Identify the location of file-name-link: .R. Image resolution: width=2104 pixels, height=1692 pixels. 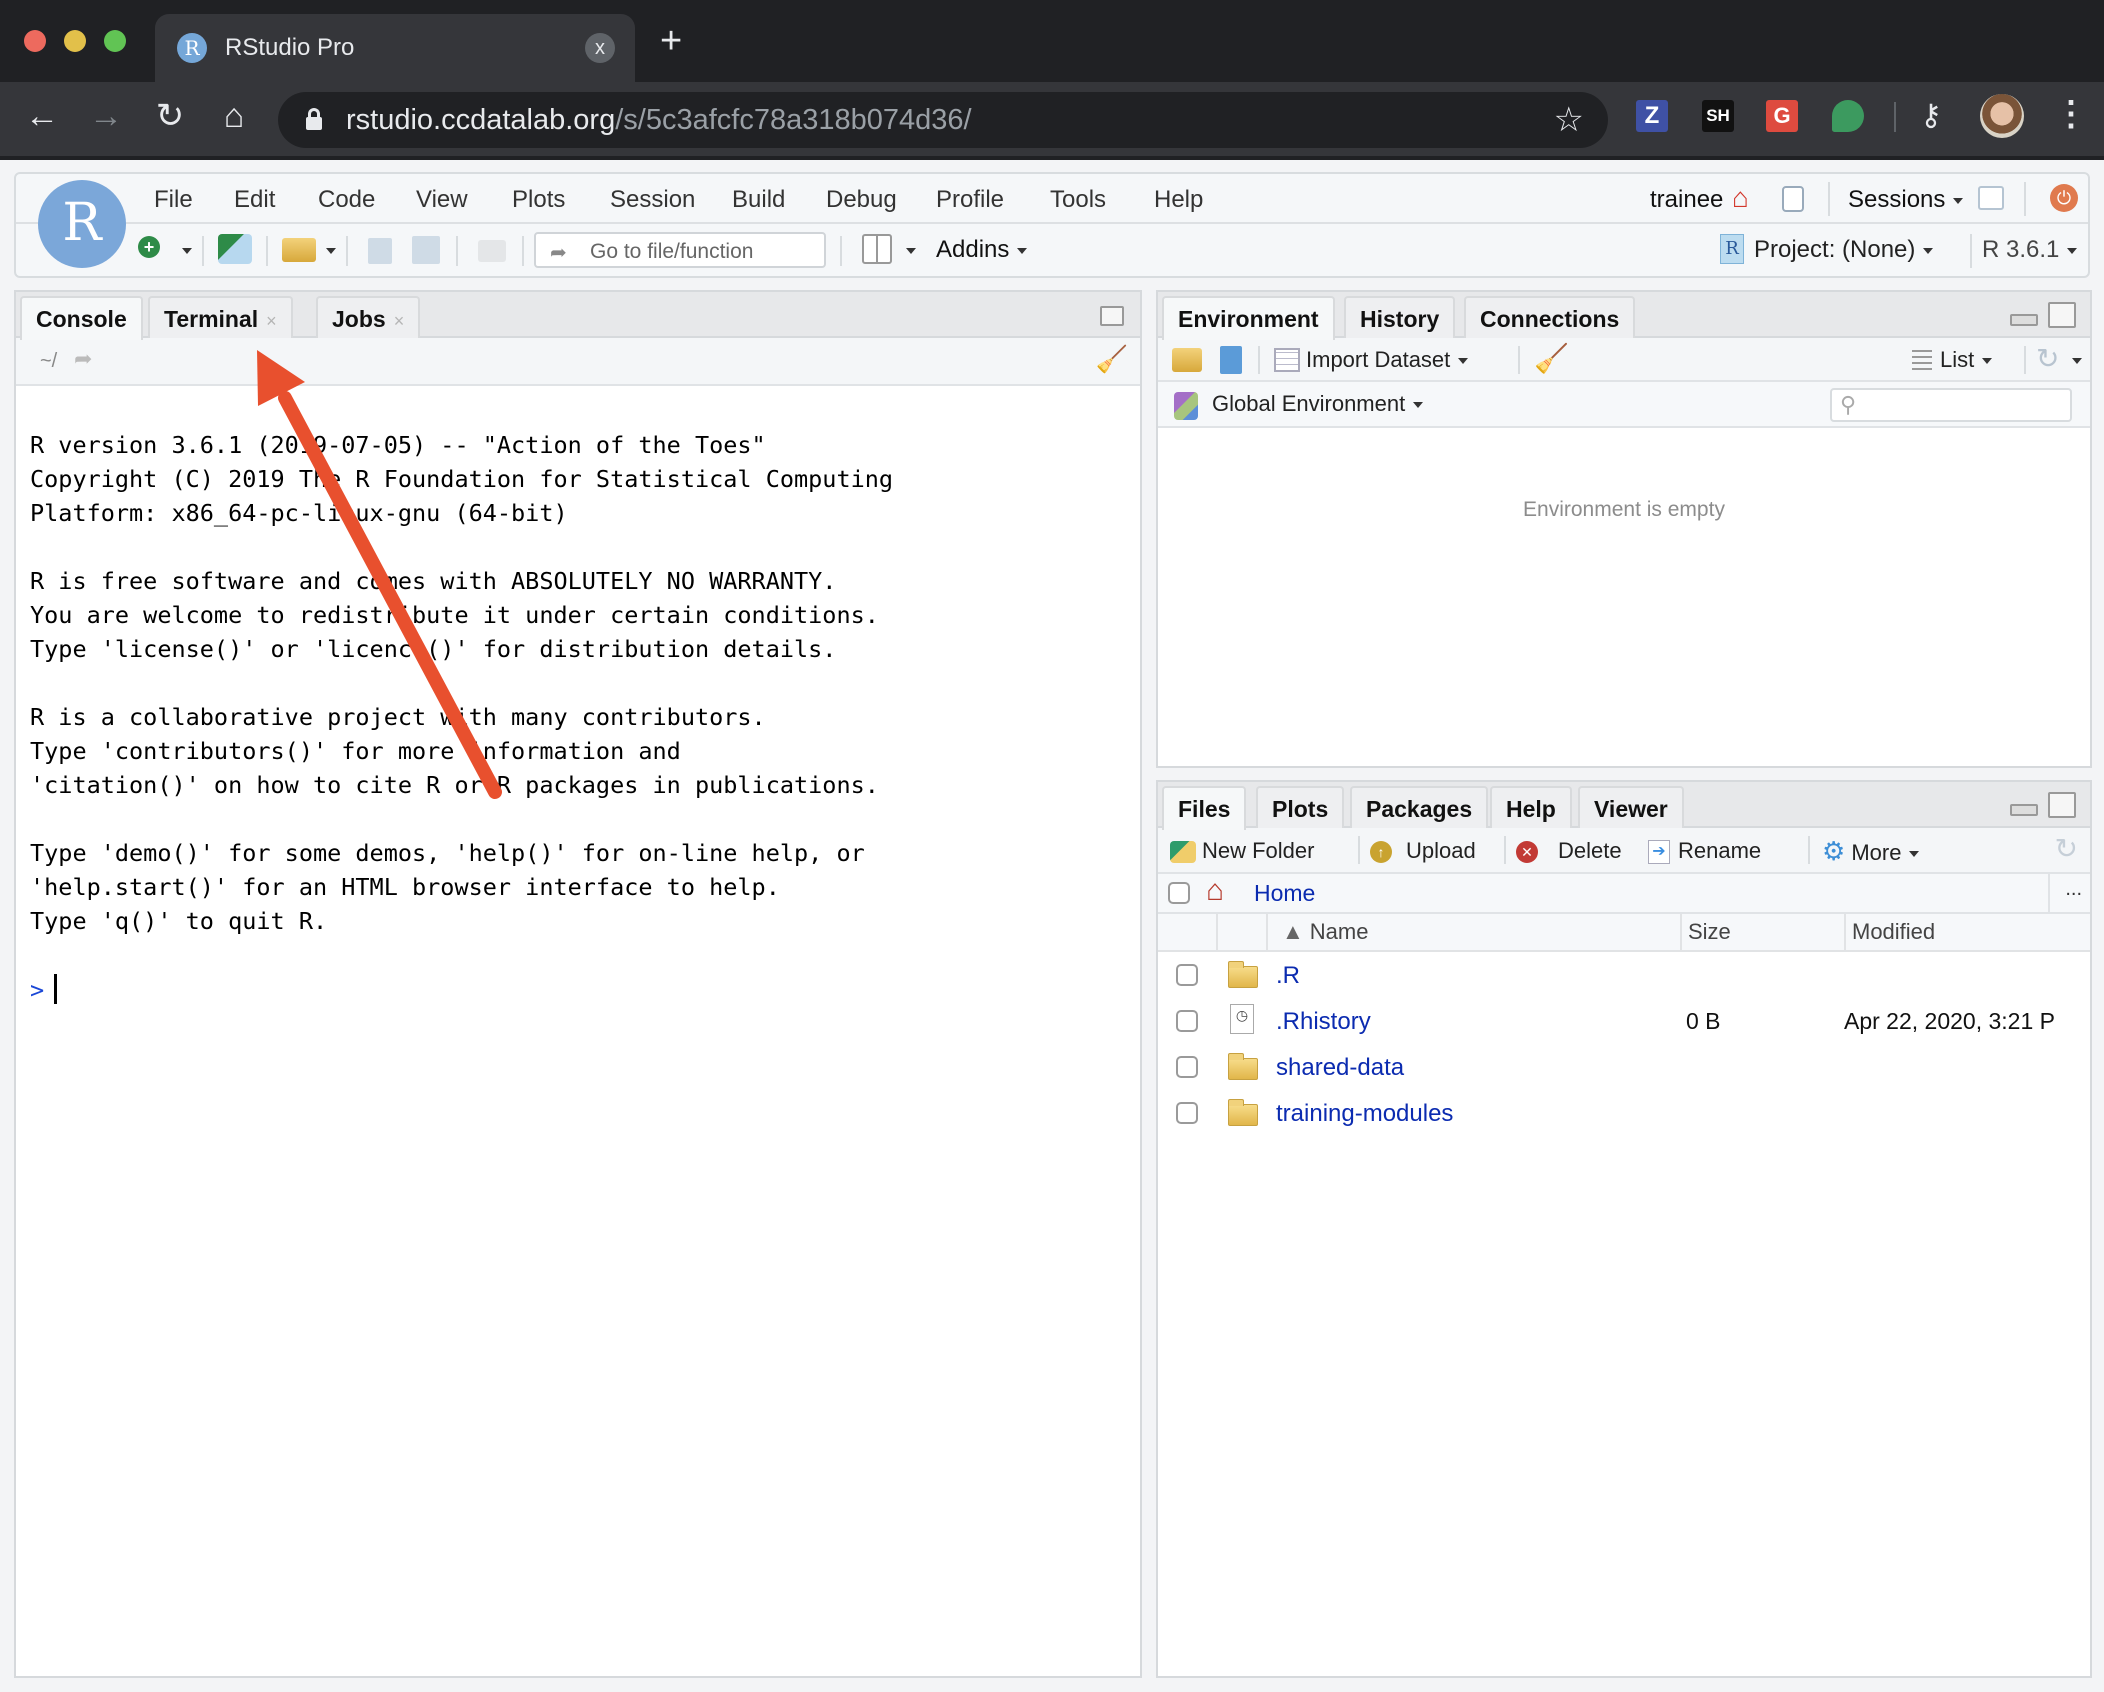
(1288, 976).